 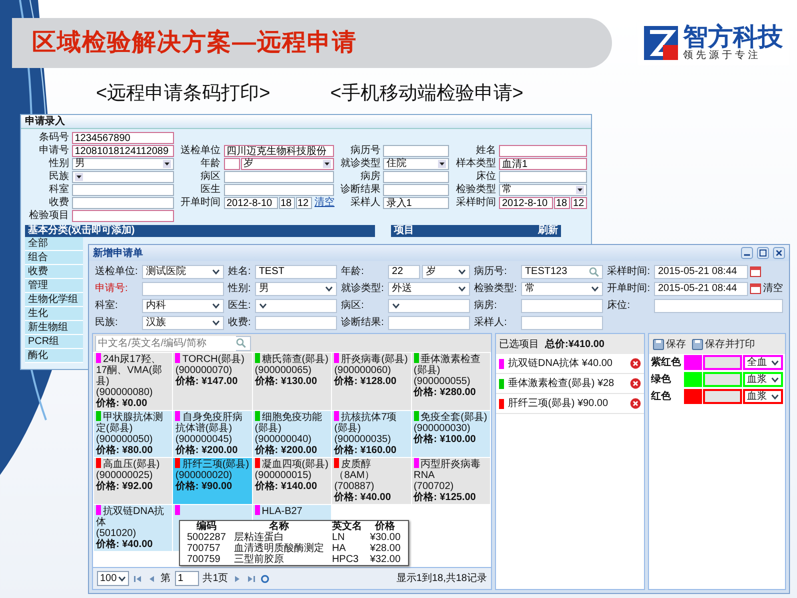 What do you see at coordinates (286, 486) in the screenshot?
I see `test-price: 价格: ¥140.00` at bounding box center [286, 486].